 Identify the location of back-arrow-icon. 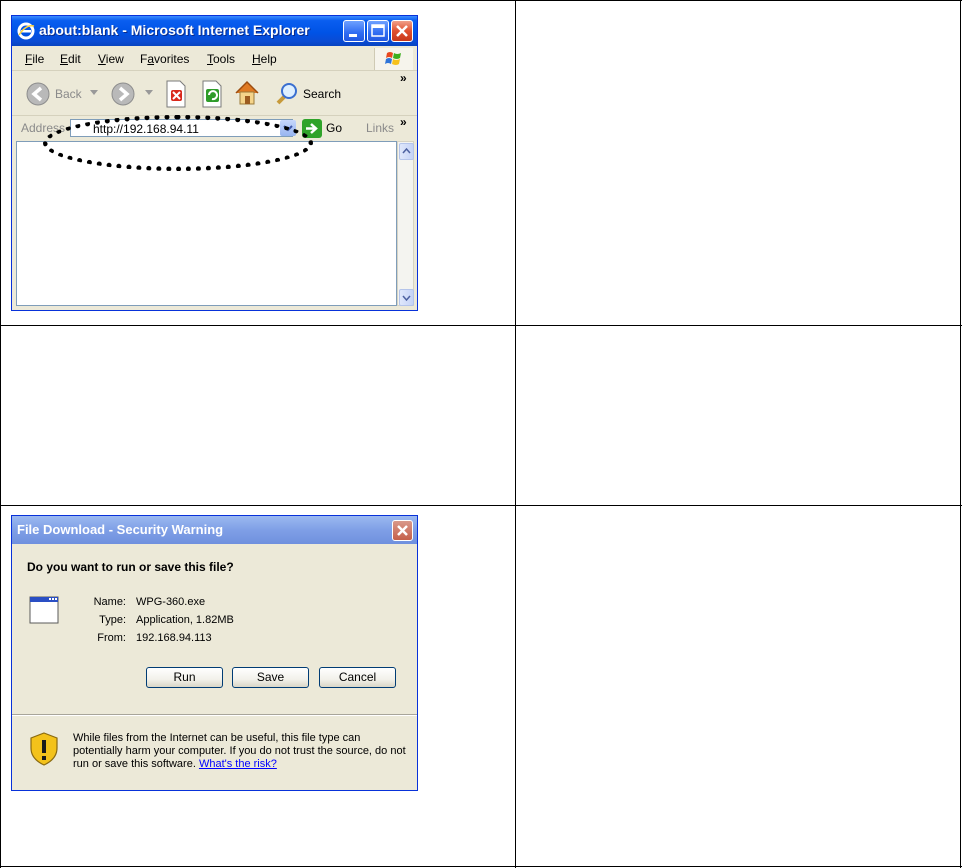
(38, 94).